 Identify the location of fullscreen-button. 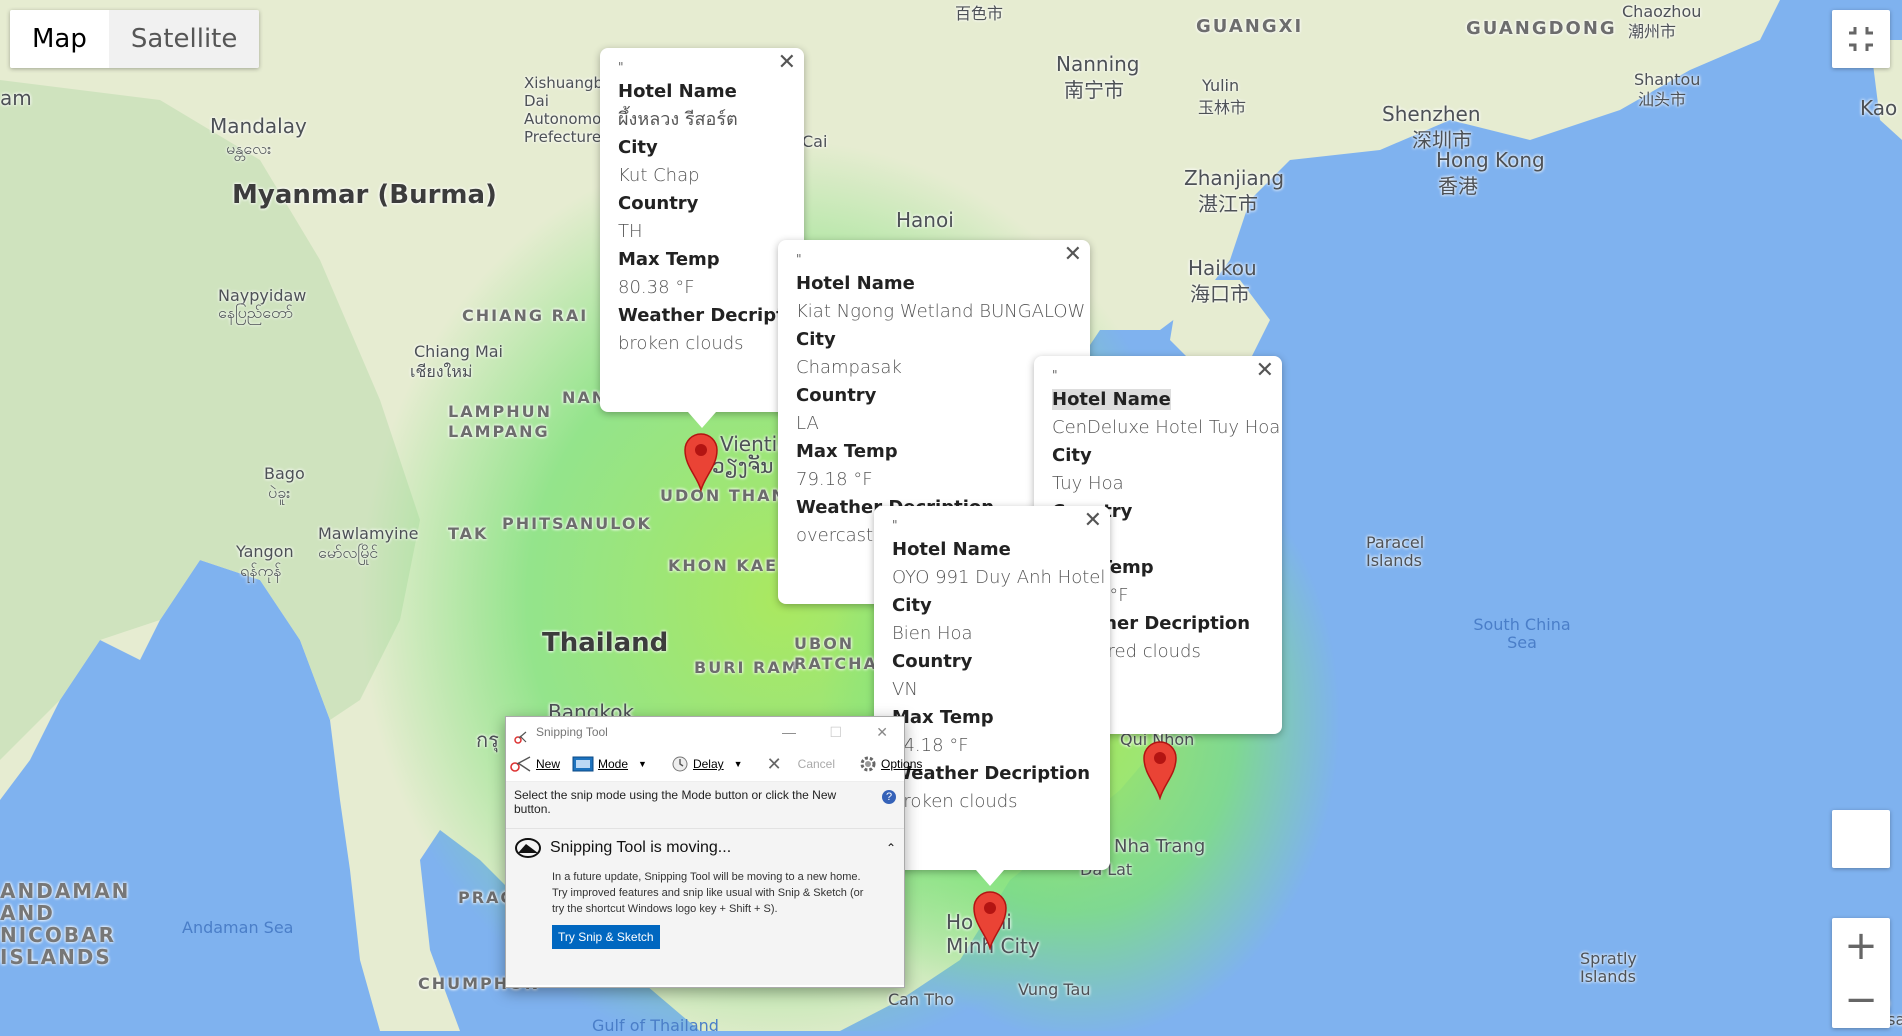
(1861, 39).